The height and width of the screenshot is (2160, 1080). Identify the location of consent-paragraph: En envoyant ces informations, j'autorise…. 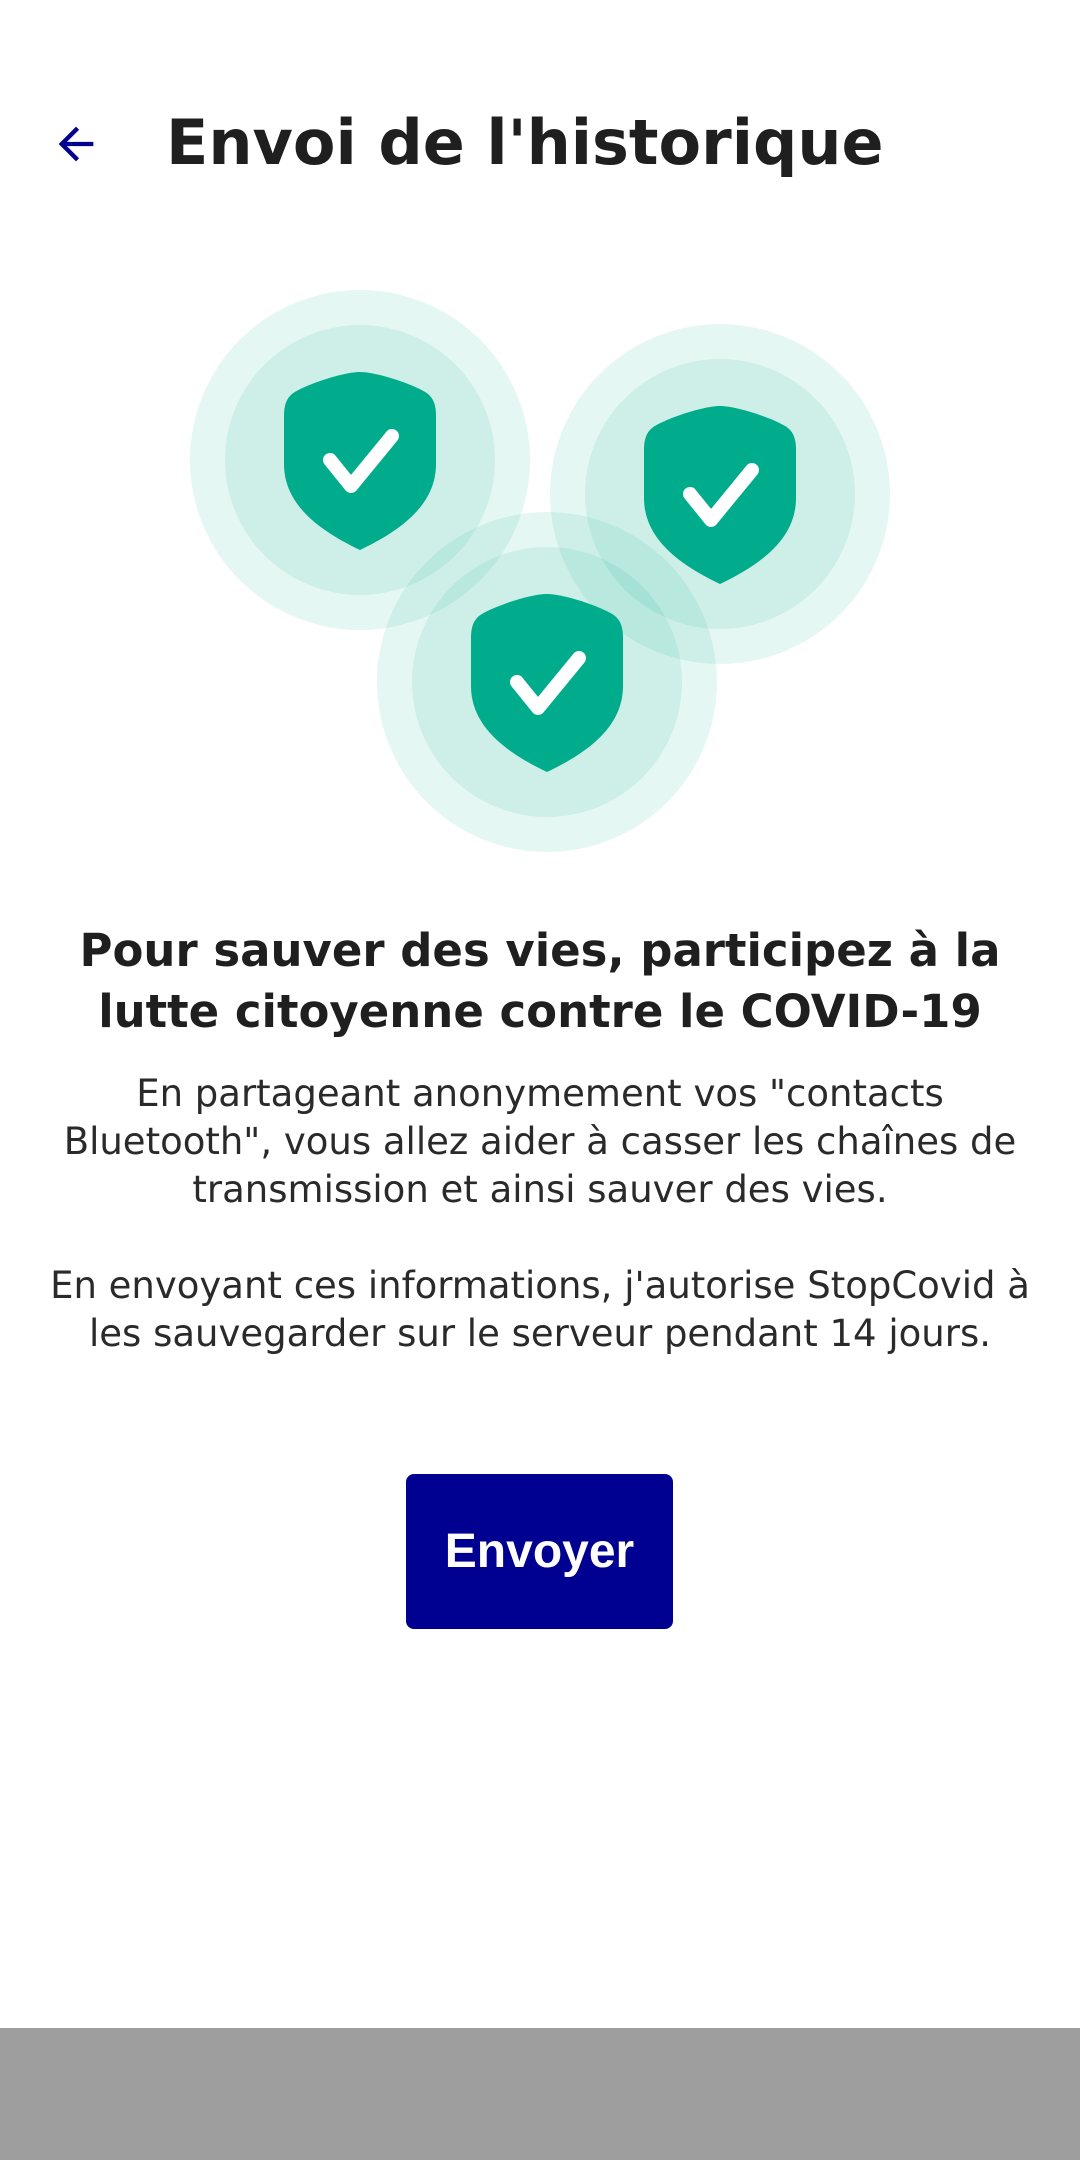
(540, 1309).